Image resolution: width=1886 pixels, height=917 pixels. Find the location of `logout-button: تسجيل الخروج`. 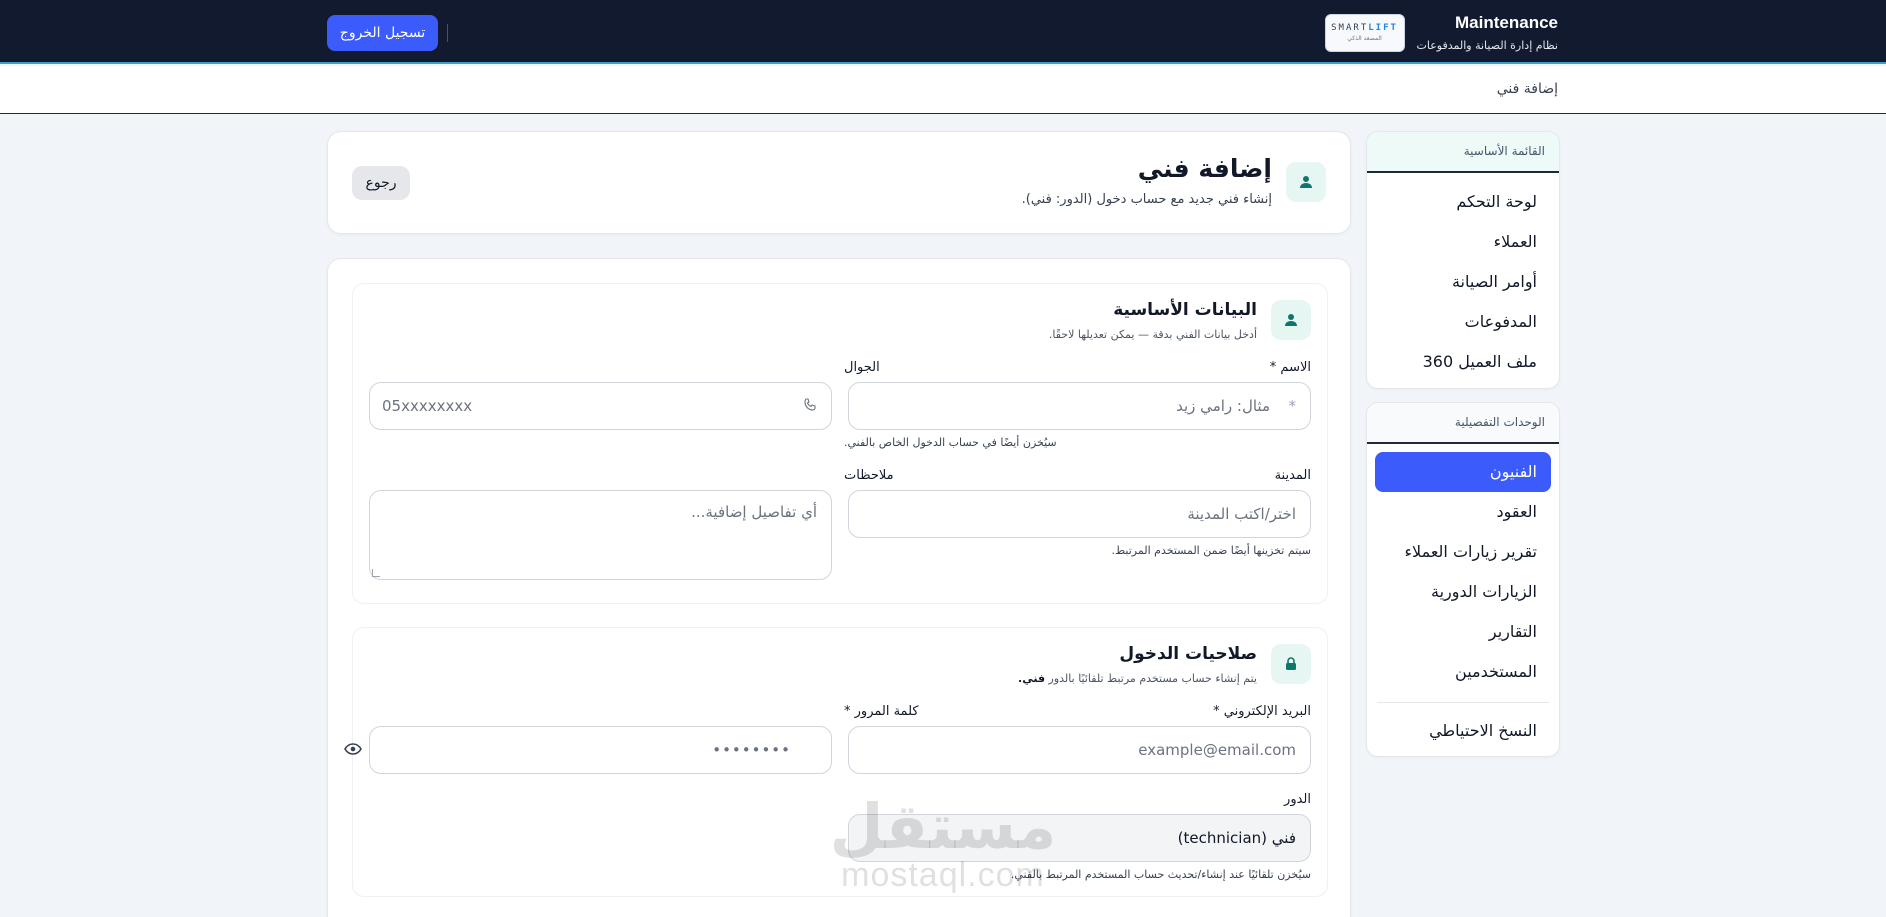

logout-button: تسجيل الخروج is located at coordinates (382, 33).